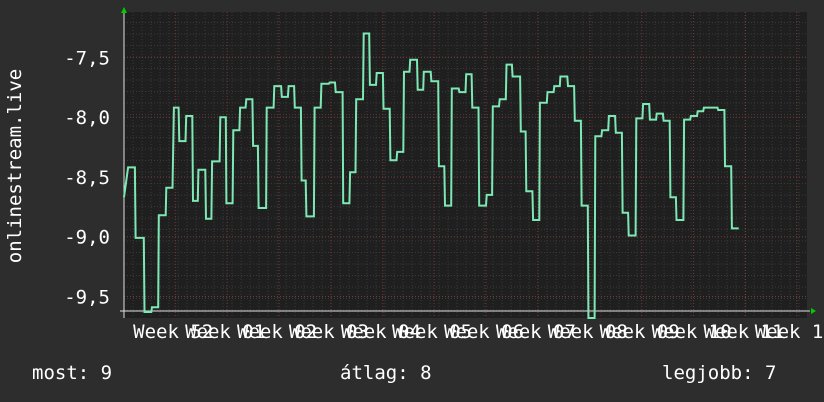 The width and height of the screenshot is (824, 402). Describe the element at coordinates (61, 373) in the screenshot. I see `legend-now-label: most:` at that location.